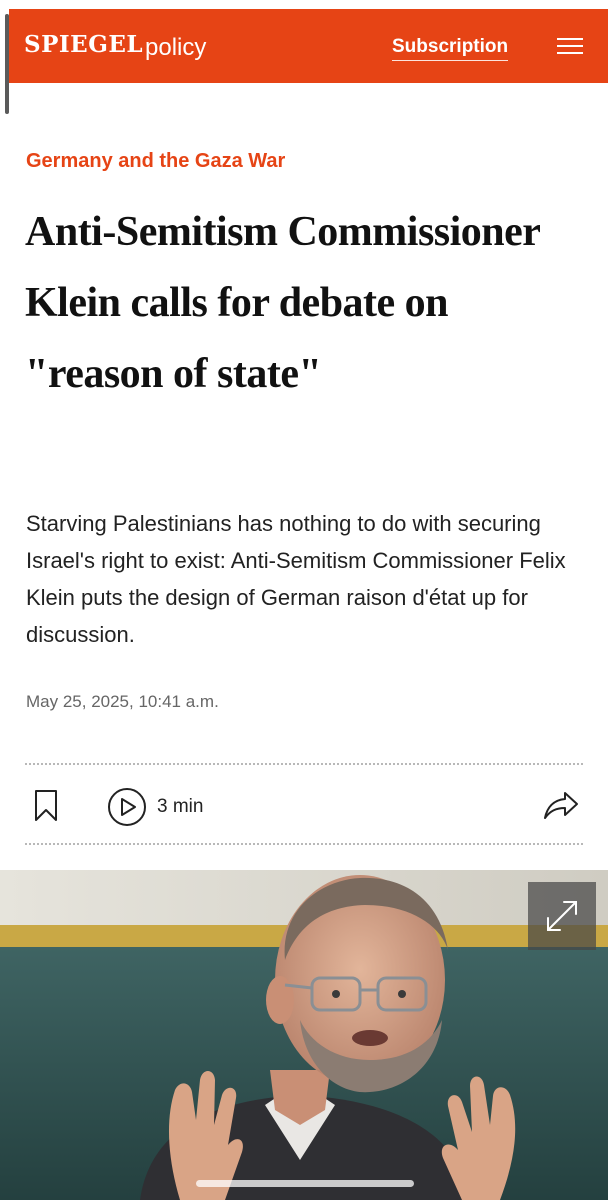 The image size is (608, 1200). Describe the element at coordinates (175, 48) in the screenshot. I see `section-name: policy` at that location.